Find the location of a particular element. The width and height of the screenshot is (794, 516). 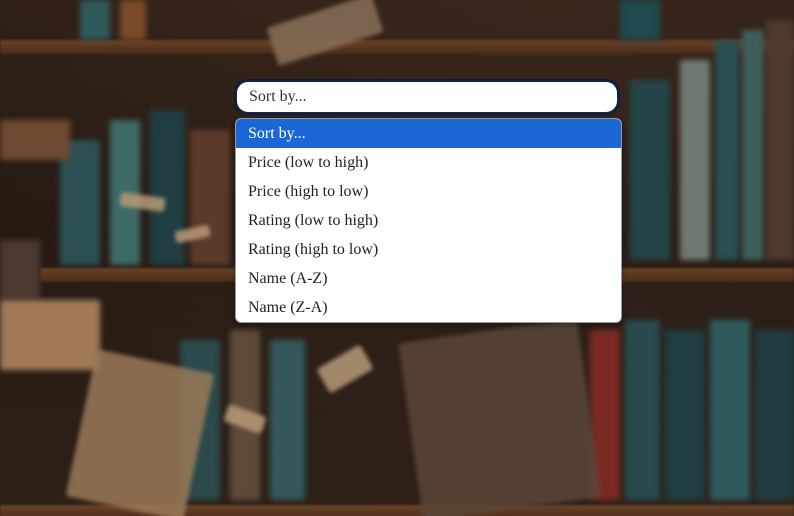

sort-option-rating-high-low: Rating (high to low) is located at coordinates (428, 249).